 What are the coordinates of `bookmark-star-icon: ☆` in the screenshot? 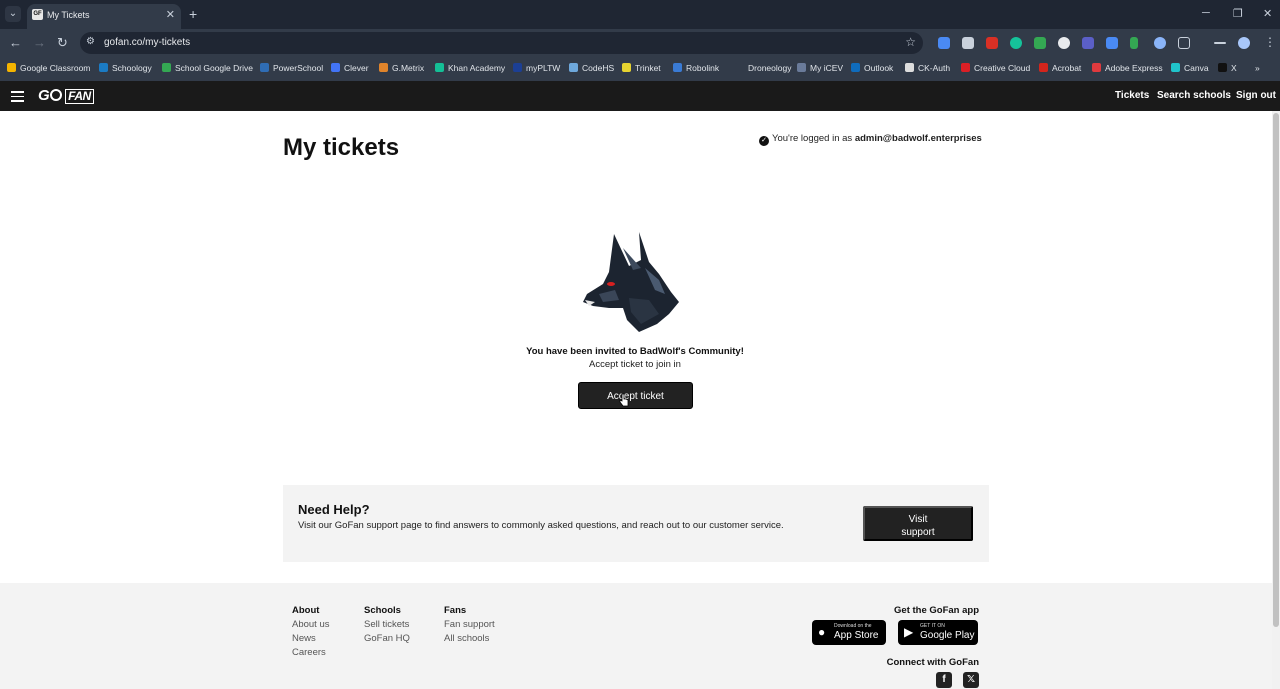 It's located at (910, 42).